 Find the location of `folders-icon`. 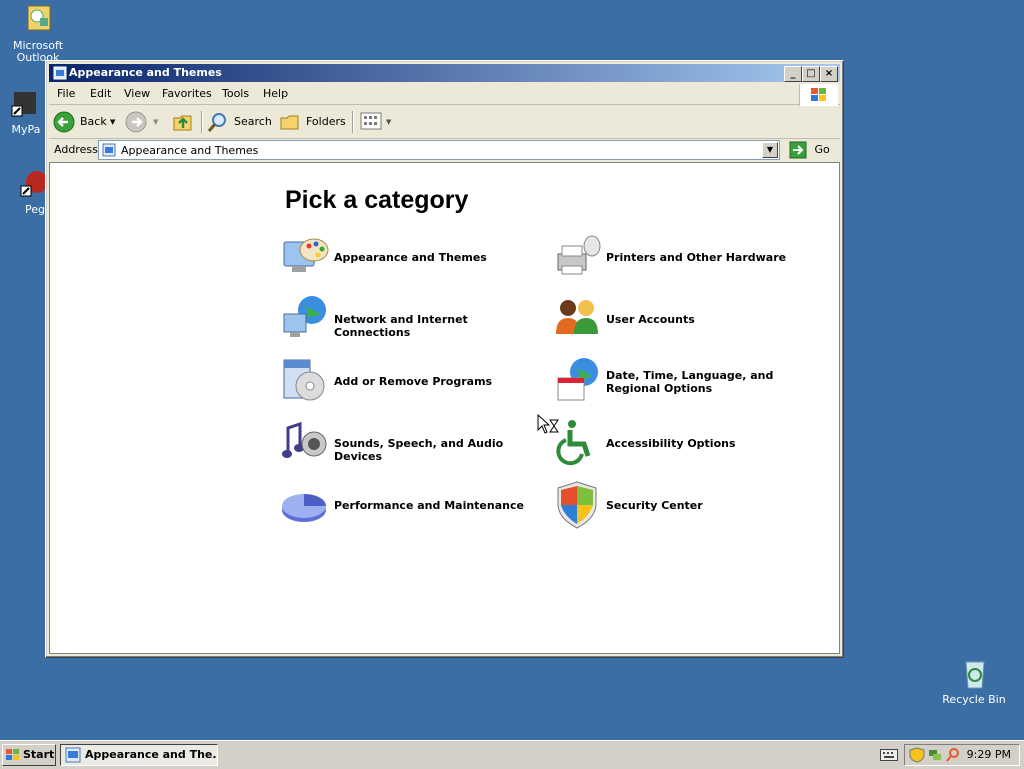

folders-icon is located at coordinates (289, 122).